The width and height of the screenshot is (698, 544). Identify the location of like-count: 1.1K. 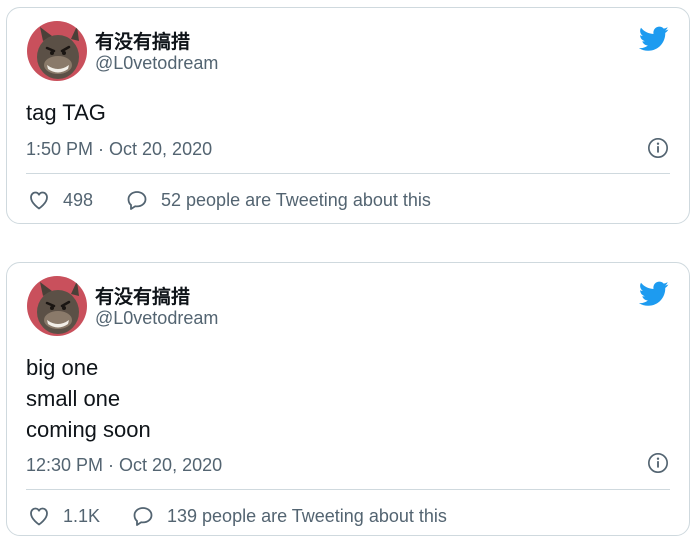
(82, 515).